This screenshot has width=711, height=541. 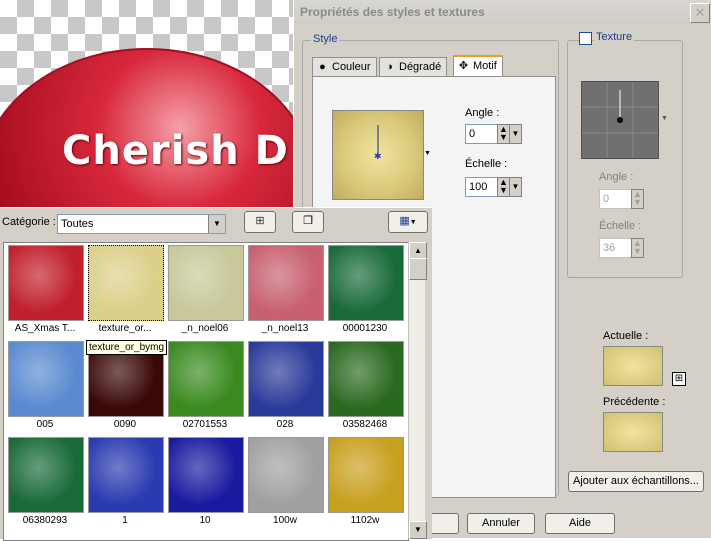 What do you see at coordinates (427, 153) in the screenshot?
I see `pattern-dropdown-arrow-icon: ▼` at bounding box center [427, 153].